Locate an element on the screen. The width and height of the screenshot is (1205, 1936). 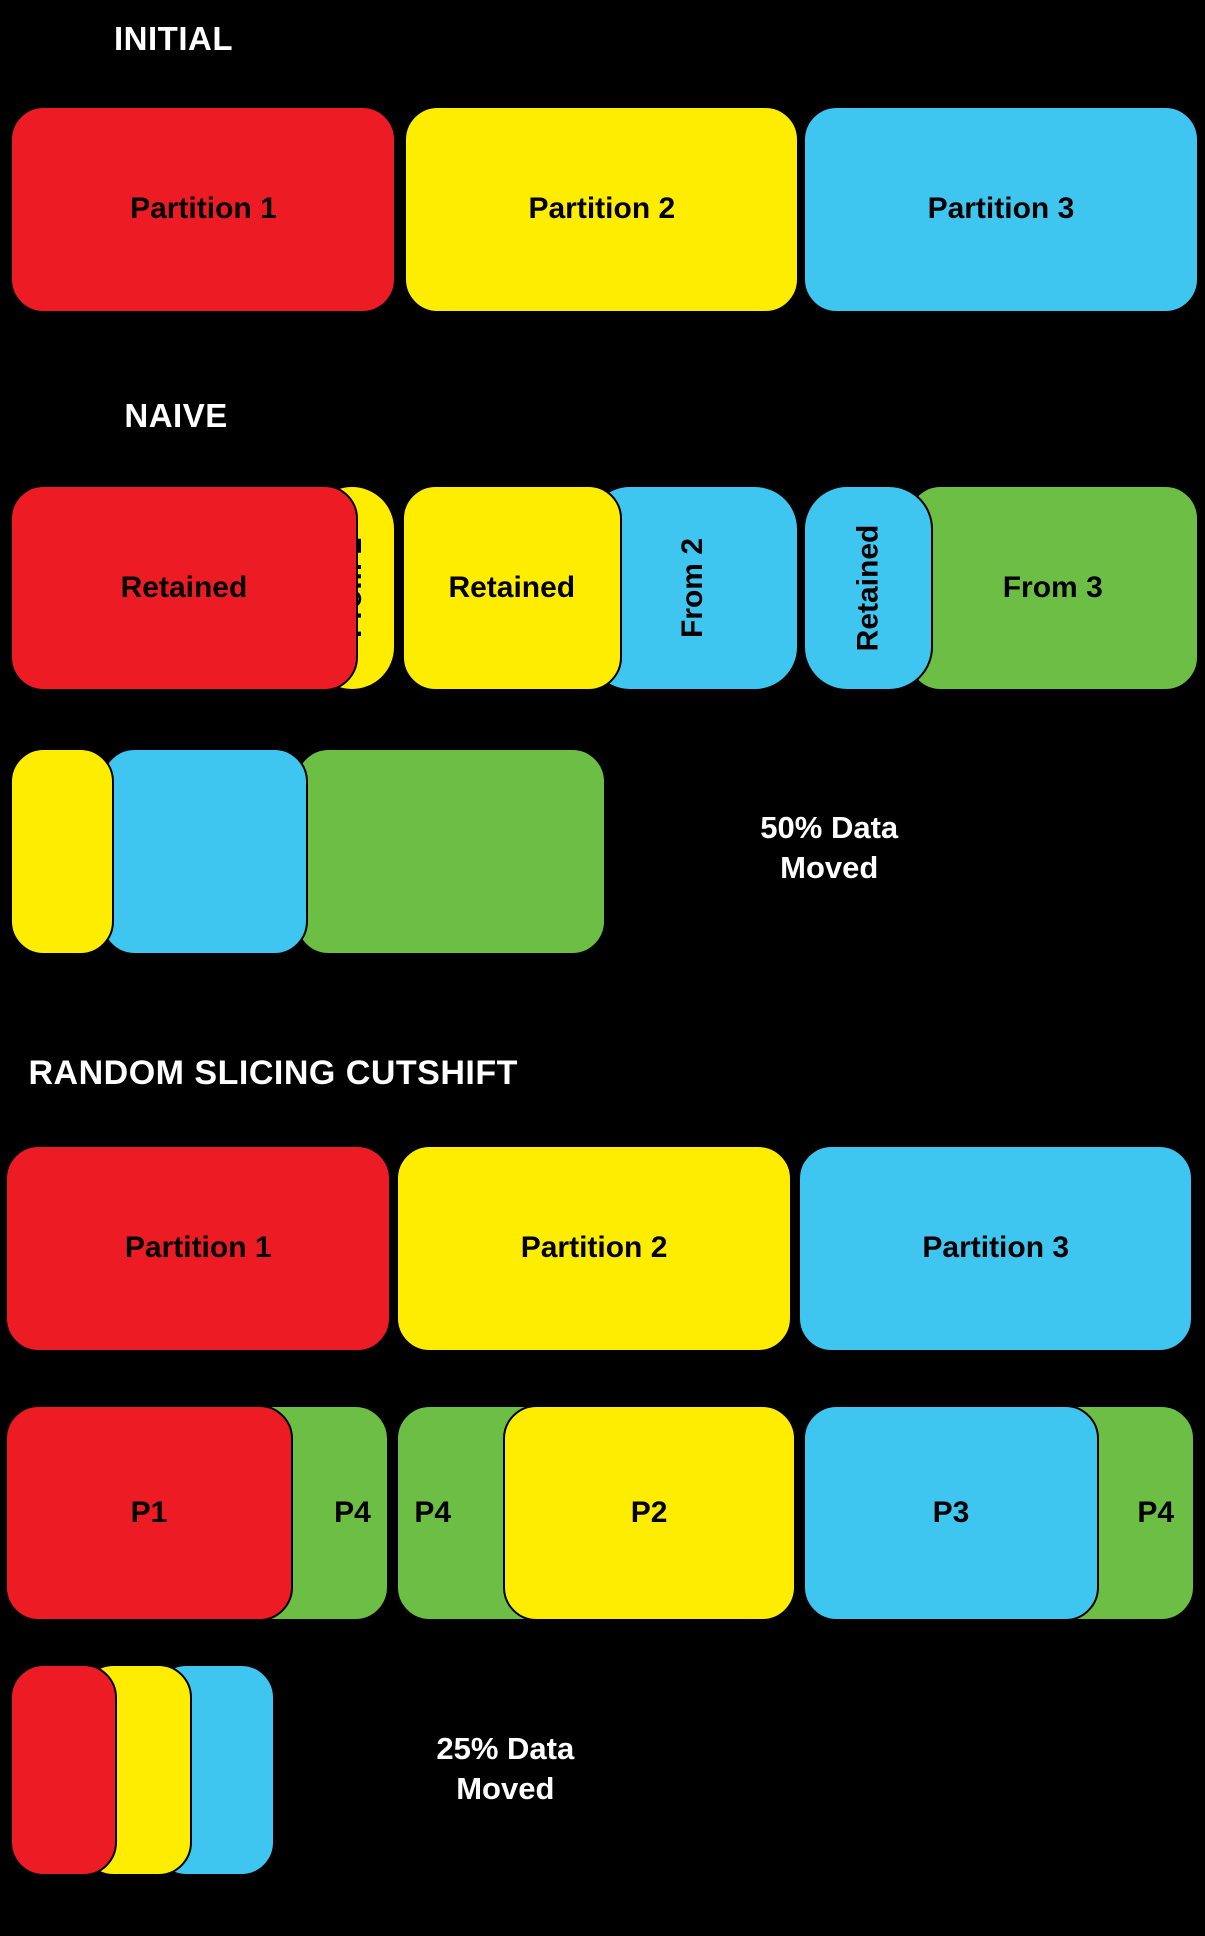
bar-naive-partitions-retained-0: Retained is located at coordinates (184, 588).